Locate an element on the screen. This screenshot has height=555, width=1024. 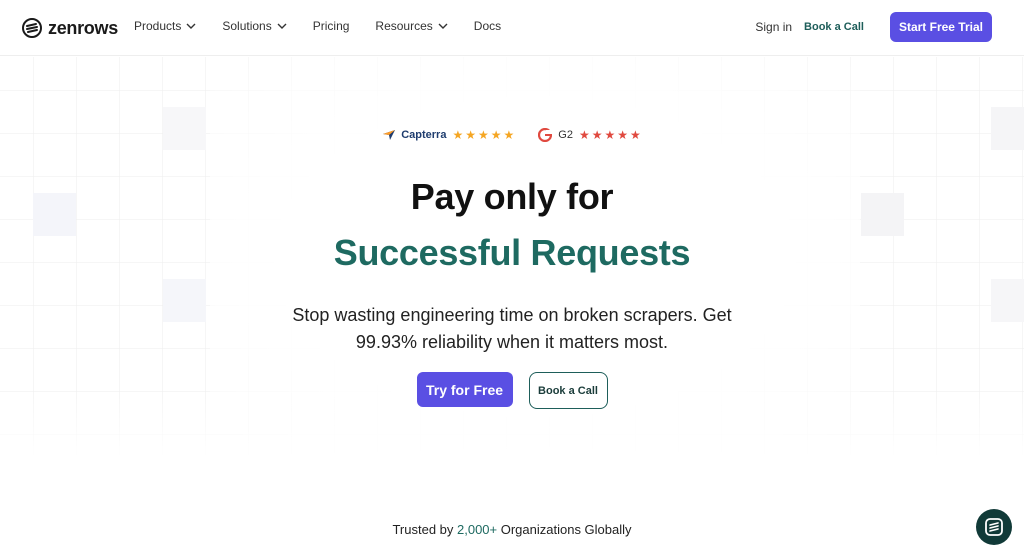
trusted-suffix: Organizations Globally is located at coordinates (564, 529).